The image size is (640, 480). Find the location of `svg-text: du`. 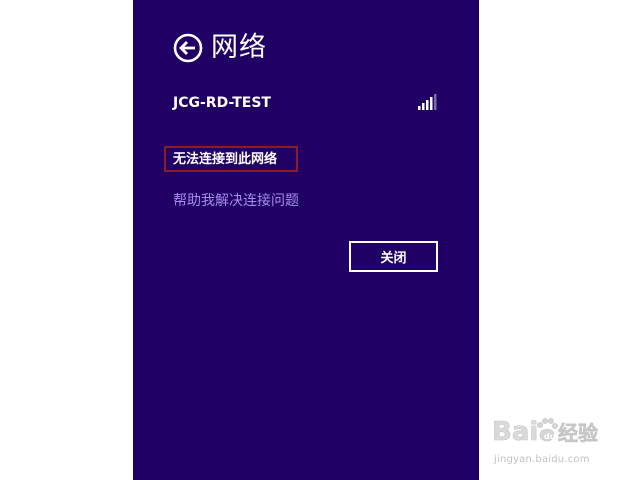

svg-text: du is located at coordinates (550, 436).